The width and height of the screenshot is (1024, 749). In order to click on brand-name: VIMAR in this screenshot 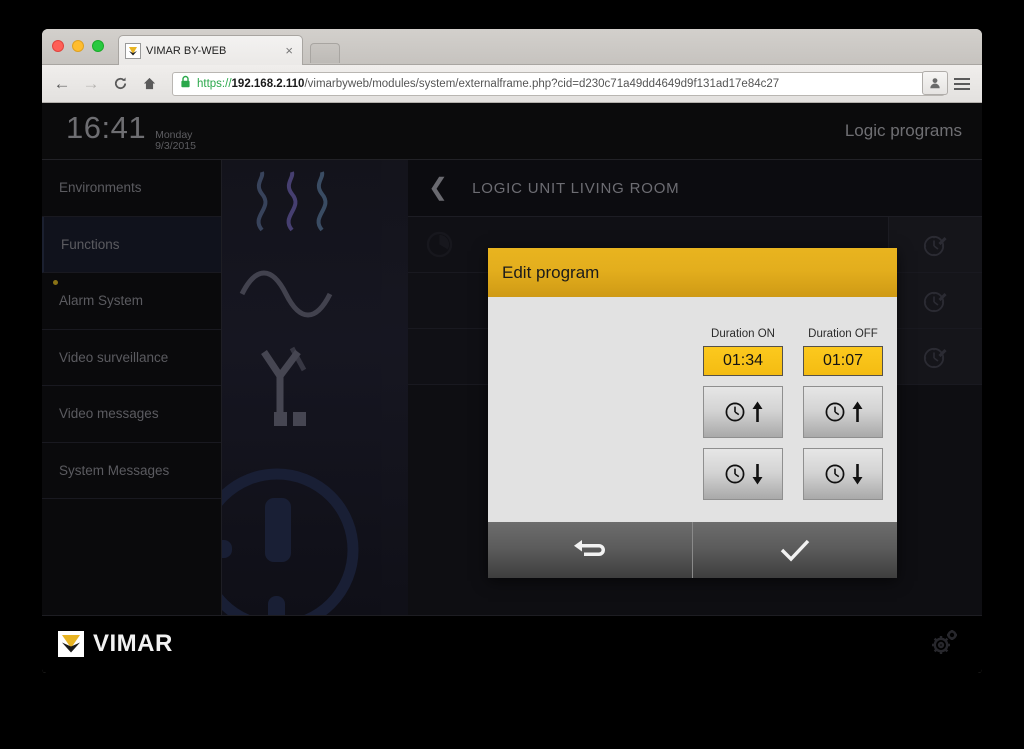, I will do `click(133, 643)`.